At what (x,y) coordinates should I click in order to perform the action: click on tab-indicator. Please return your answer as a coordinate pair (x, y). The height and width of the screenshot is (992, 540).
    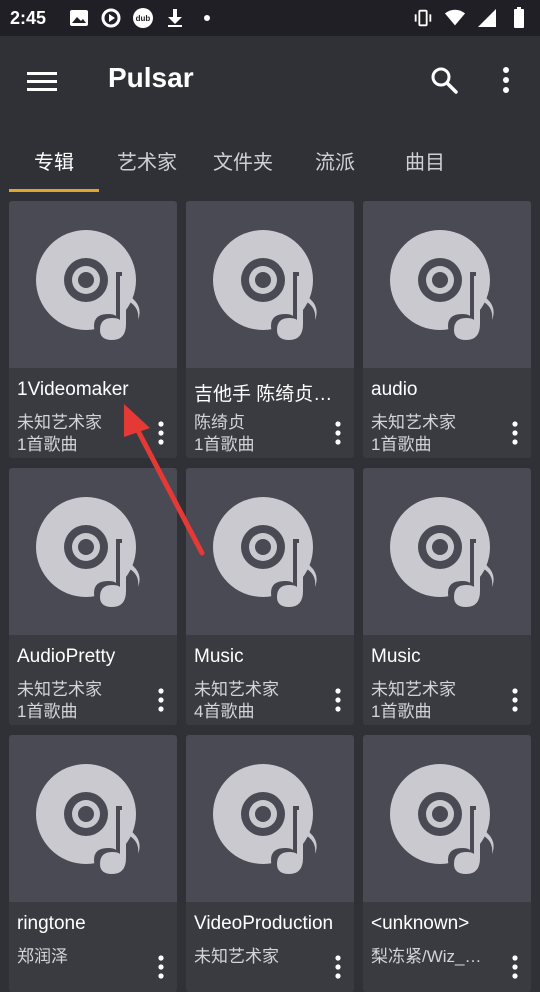
    Looking at the image, I should click on (54, 190).